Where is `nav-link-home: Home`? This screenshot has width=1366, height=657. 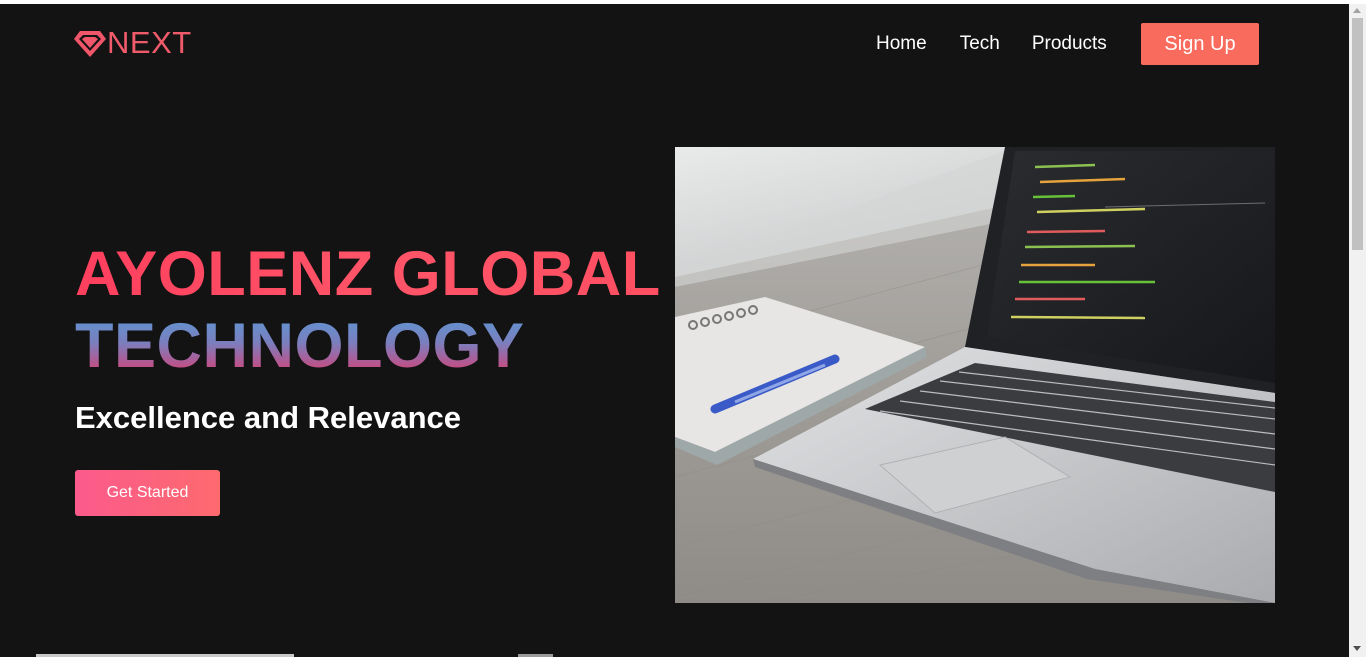
nav-link-home: Home is located at coordinates (901, 44).